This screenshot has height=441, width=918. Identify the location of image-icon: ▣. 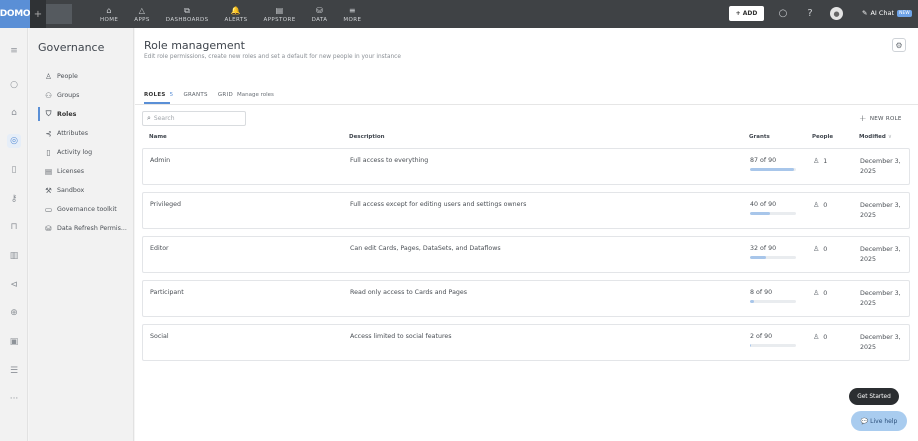
(14, 342).